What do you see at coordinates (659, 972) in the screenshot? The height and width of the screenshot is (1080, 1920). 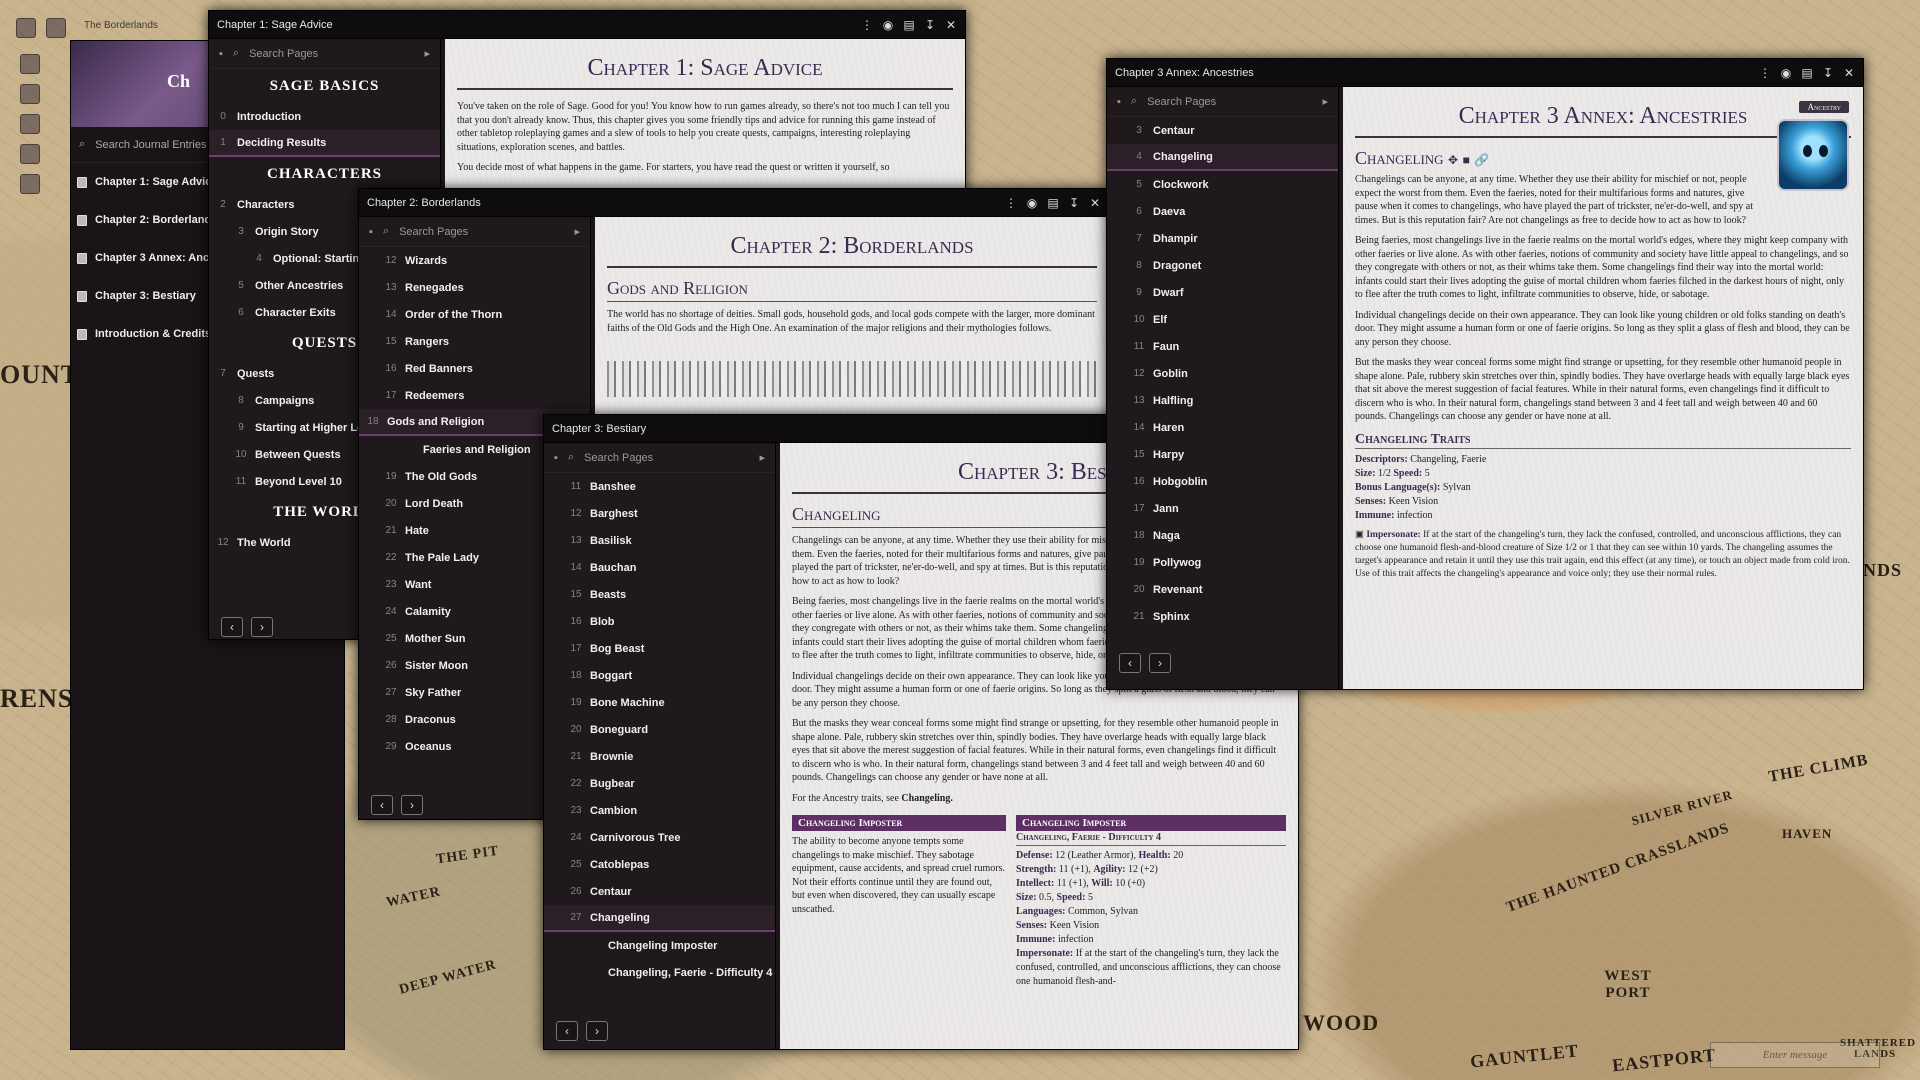 I see `toc-item: Changeling, Faerie - Difficulty 4` at bounding box center [659, 972].